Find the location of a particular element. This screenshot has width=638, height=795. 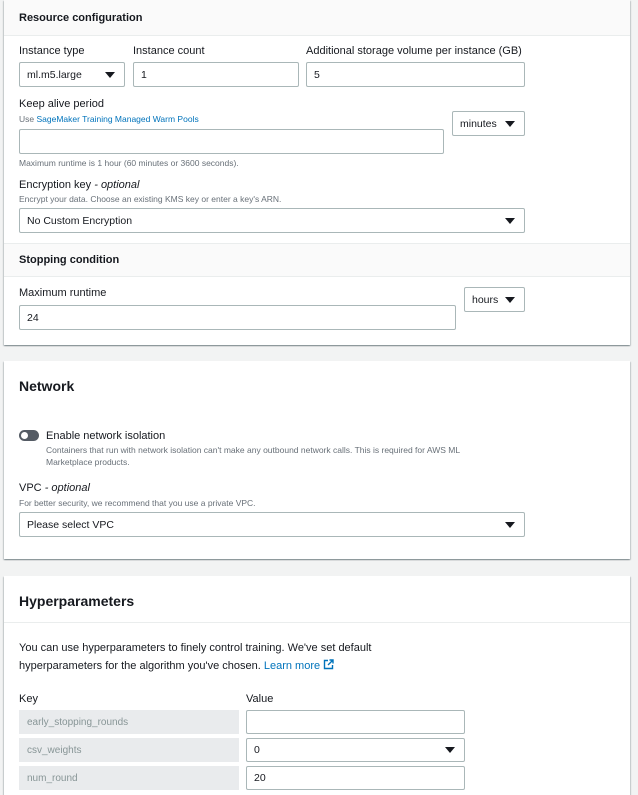

resource-config-header: Resource configuration is located at coordinates (317, 18).